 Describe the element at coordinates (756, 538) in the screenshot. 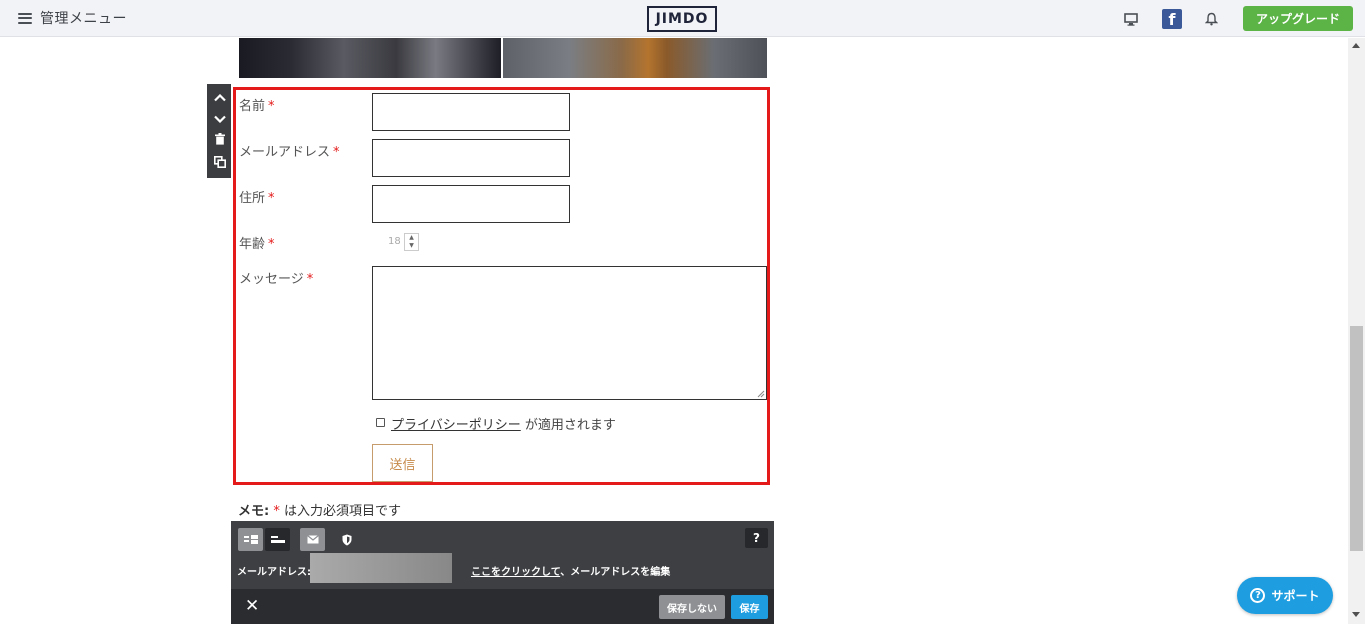

I see `help-icon: ?` at that location.